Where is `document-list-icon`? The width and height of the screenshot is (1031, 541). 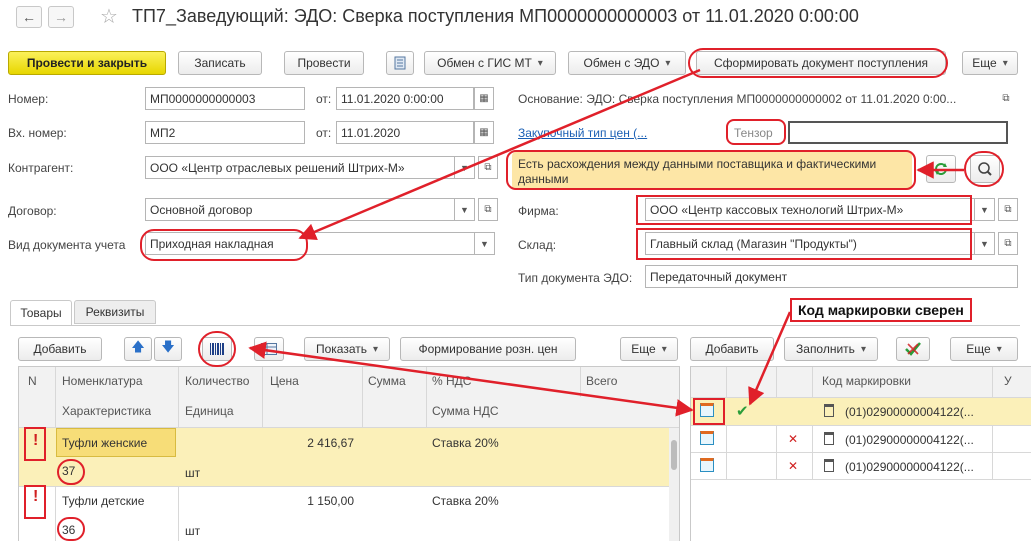 document-list-icon is located at coordinates (400, 63).